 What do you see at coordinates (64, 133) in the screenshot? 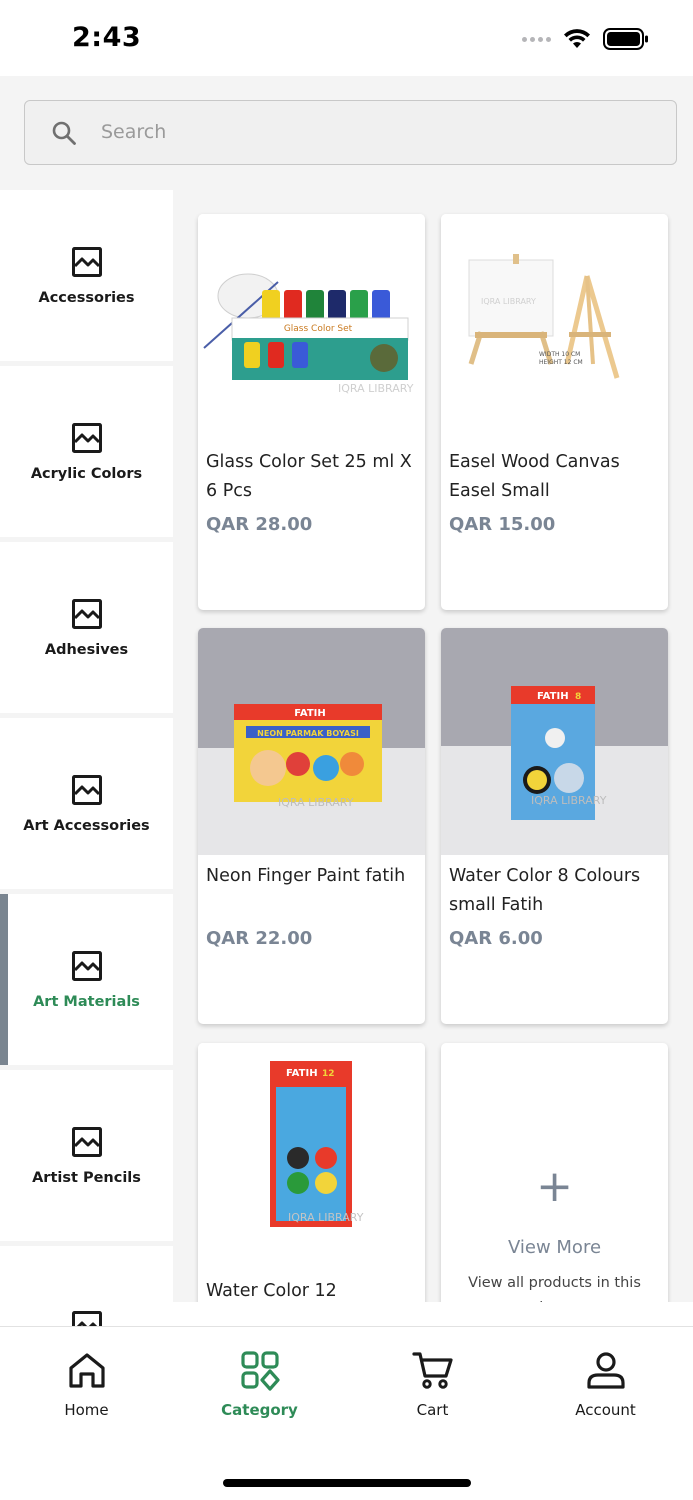
I see `search-icon` at bounding box center [64, 133].